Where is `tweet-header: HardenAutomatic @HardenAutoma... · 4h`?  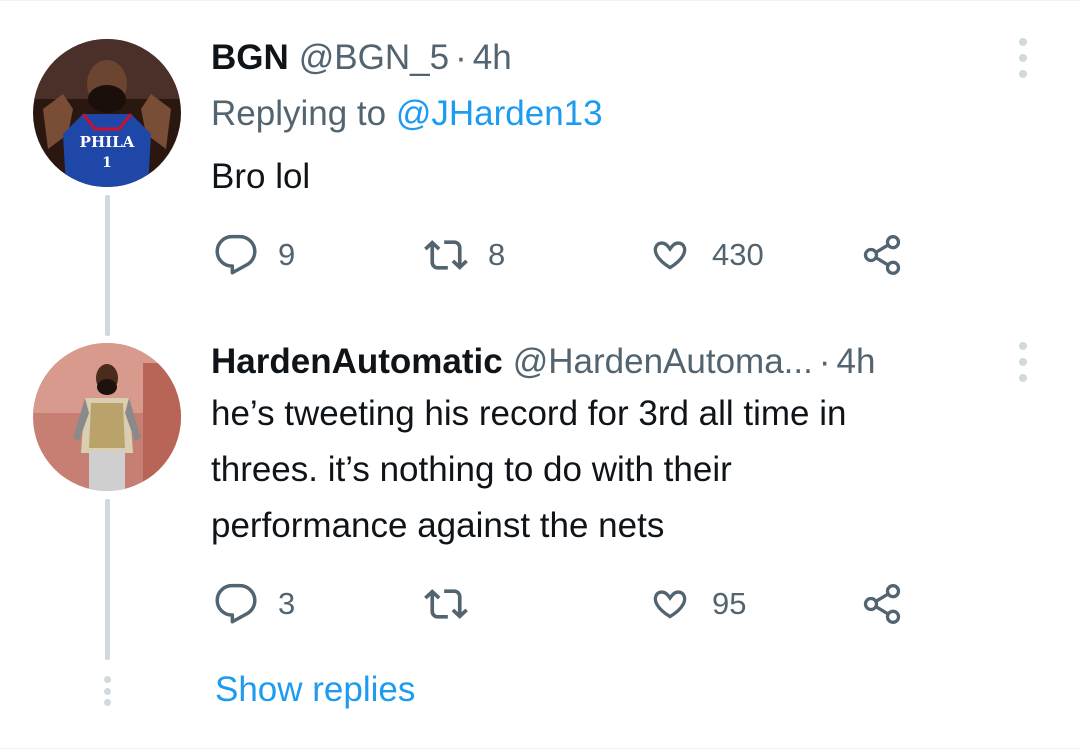
tweet-header: HardenAutomatic @HardenAutoma... · 4h is located at coordinates (543, 362).